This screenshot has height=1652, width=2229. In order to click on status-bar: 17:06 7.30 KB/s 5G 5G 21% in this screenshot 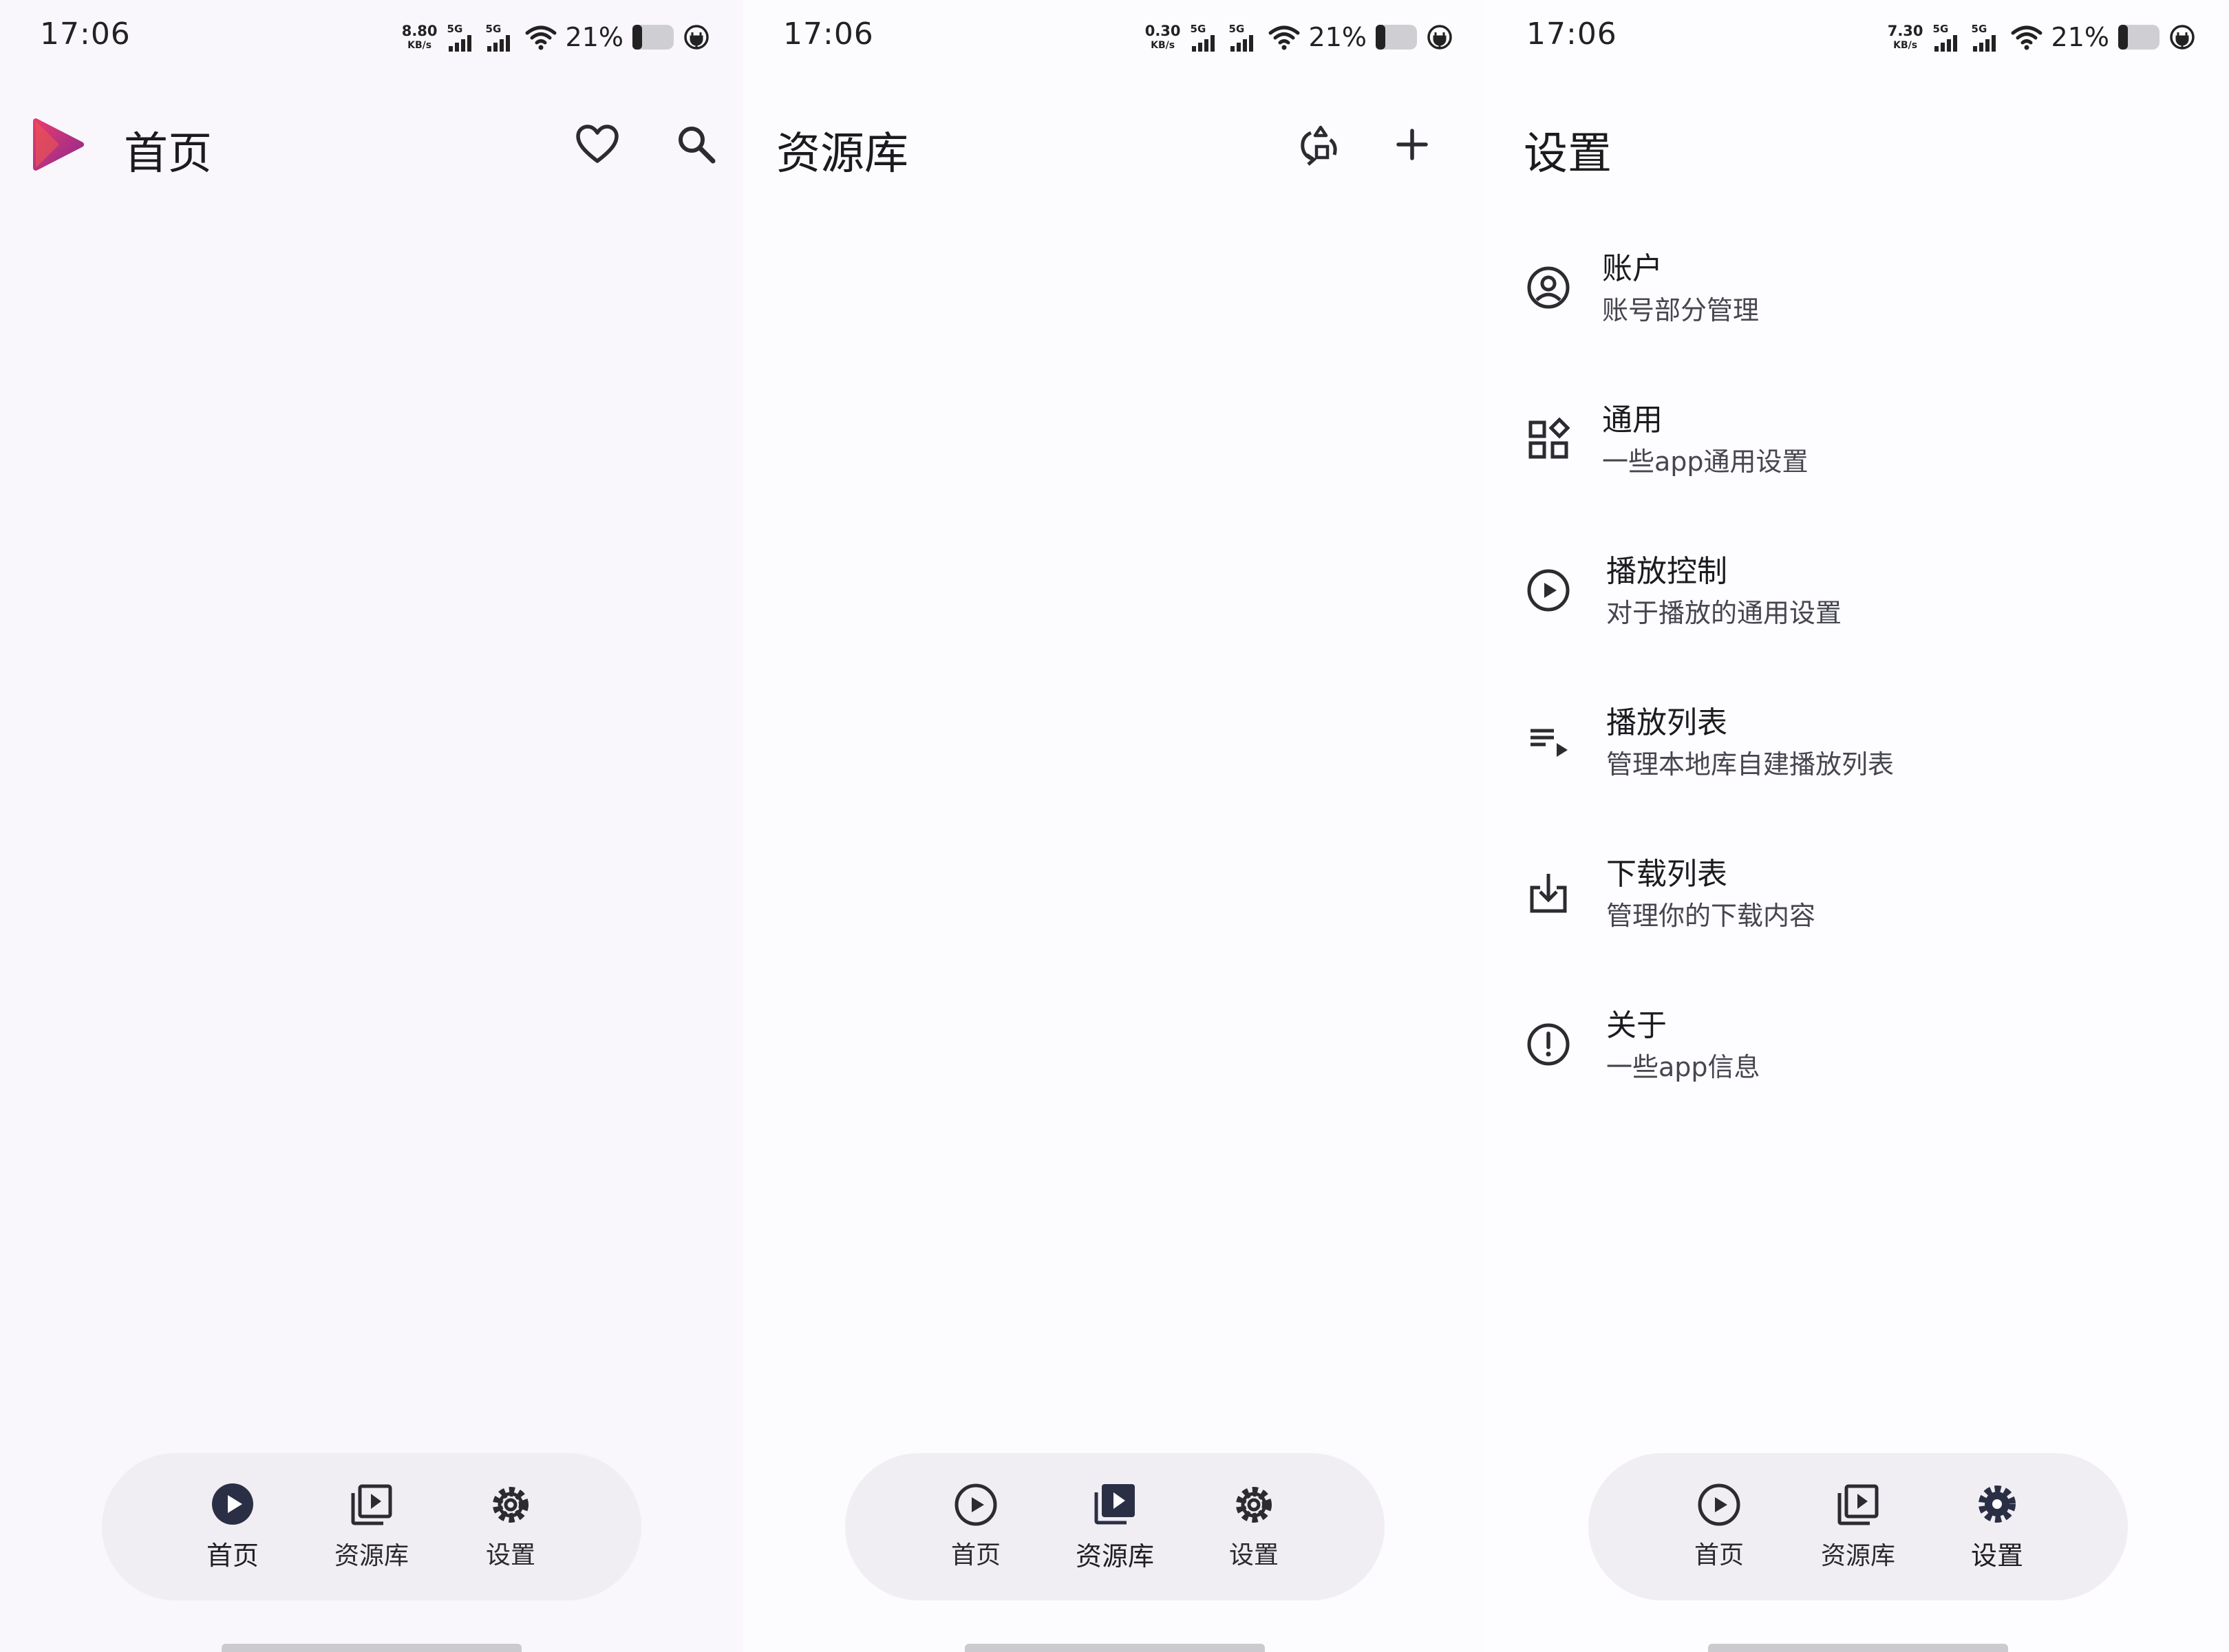, I will do `click(1858, 38)`.